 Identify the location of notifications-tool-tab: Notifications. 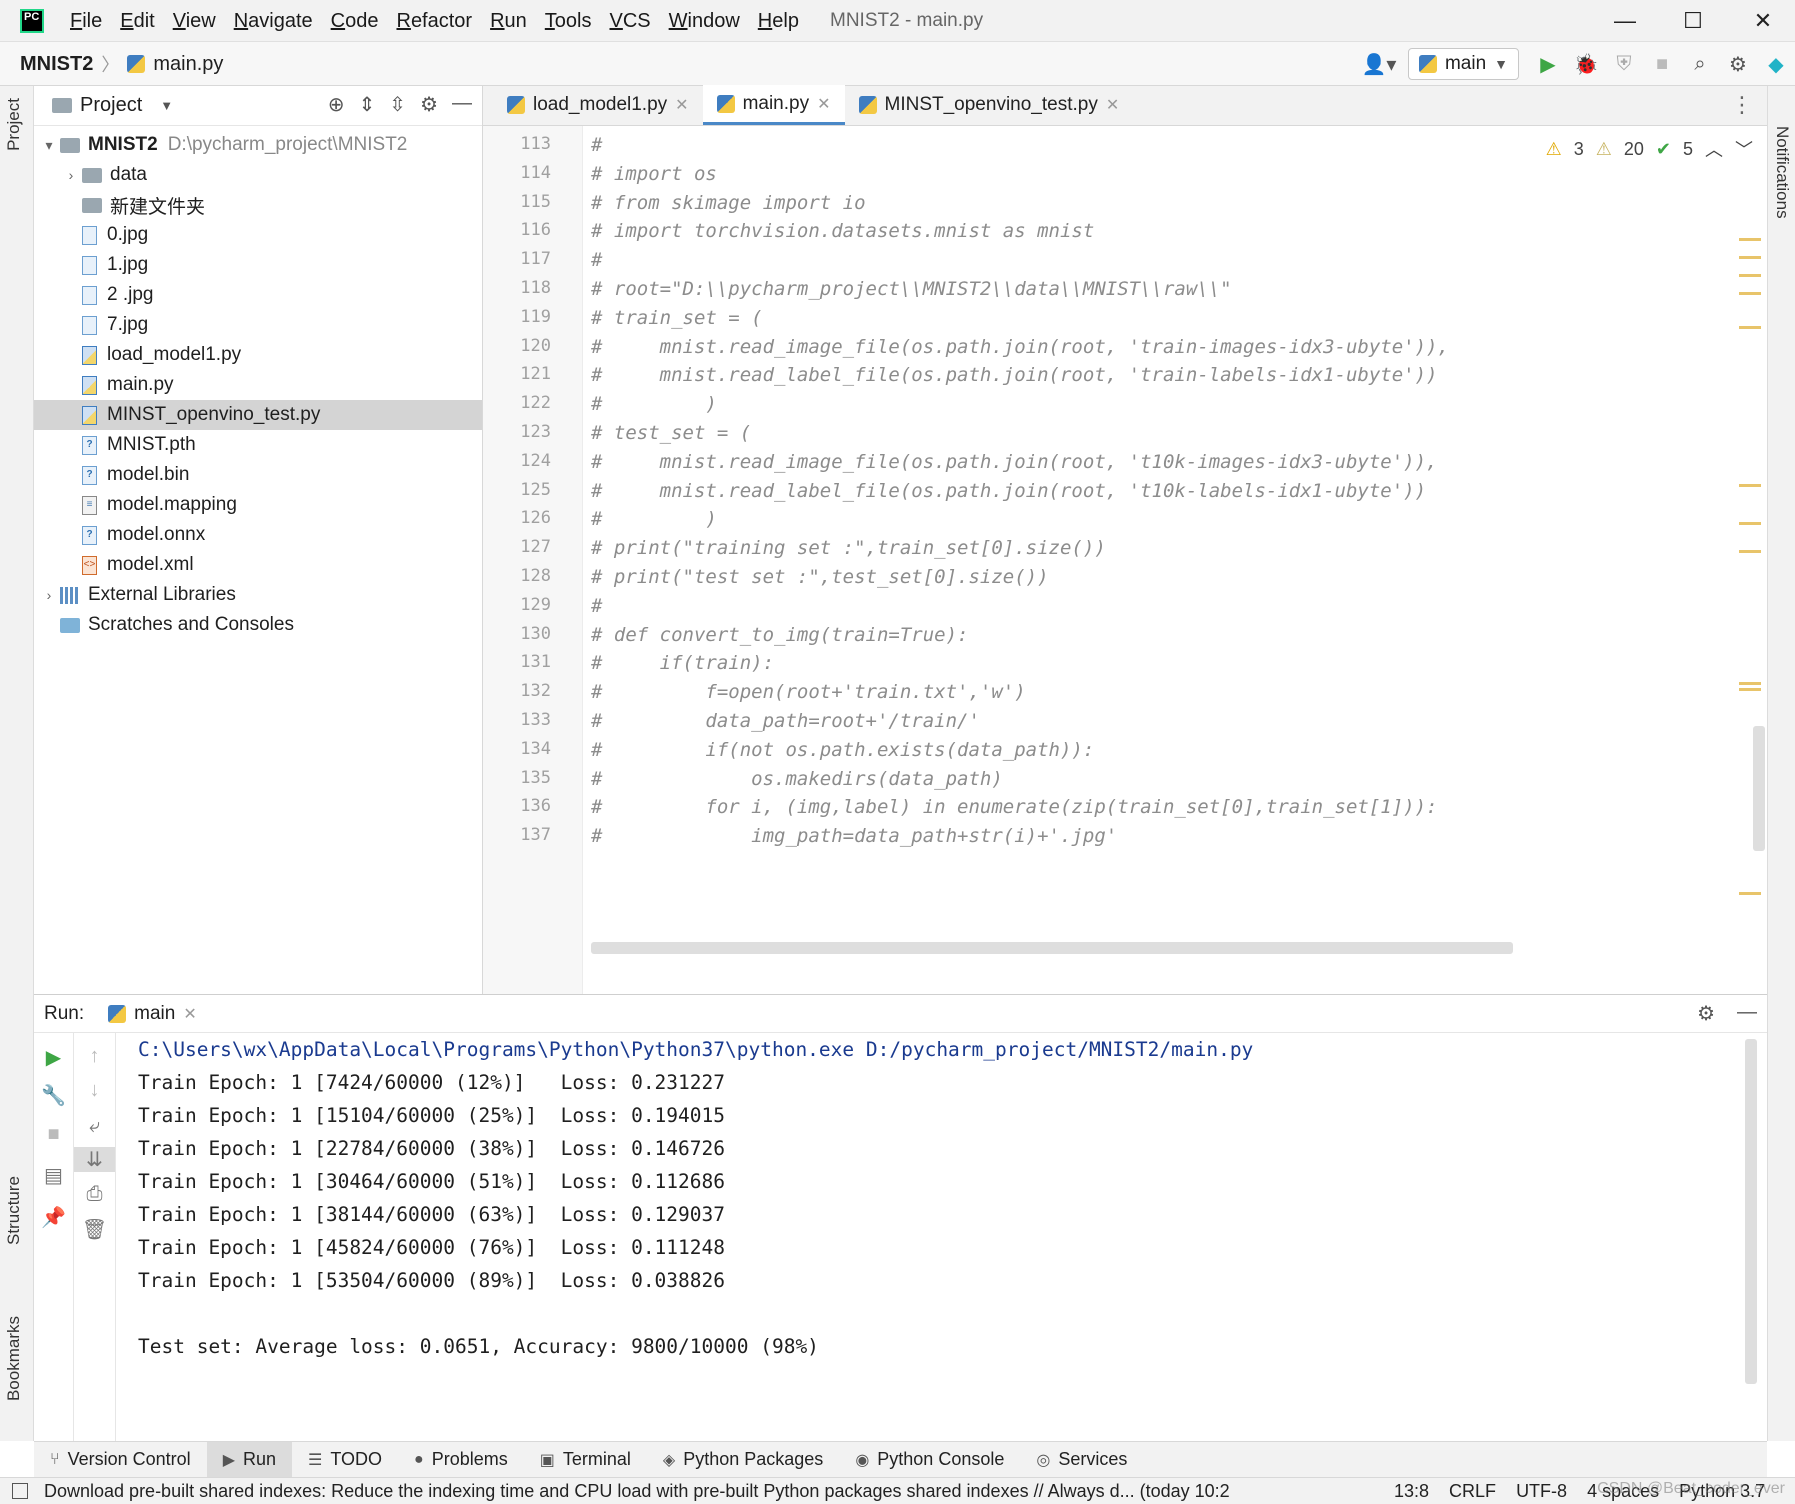
(1782, 172).